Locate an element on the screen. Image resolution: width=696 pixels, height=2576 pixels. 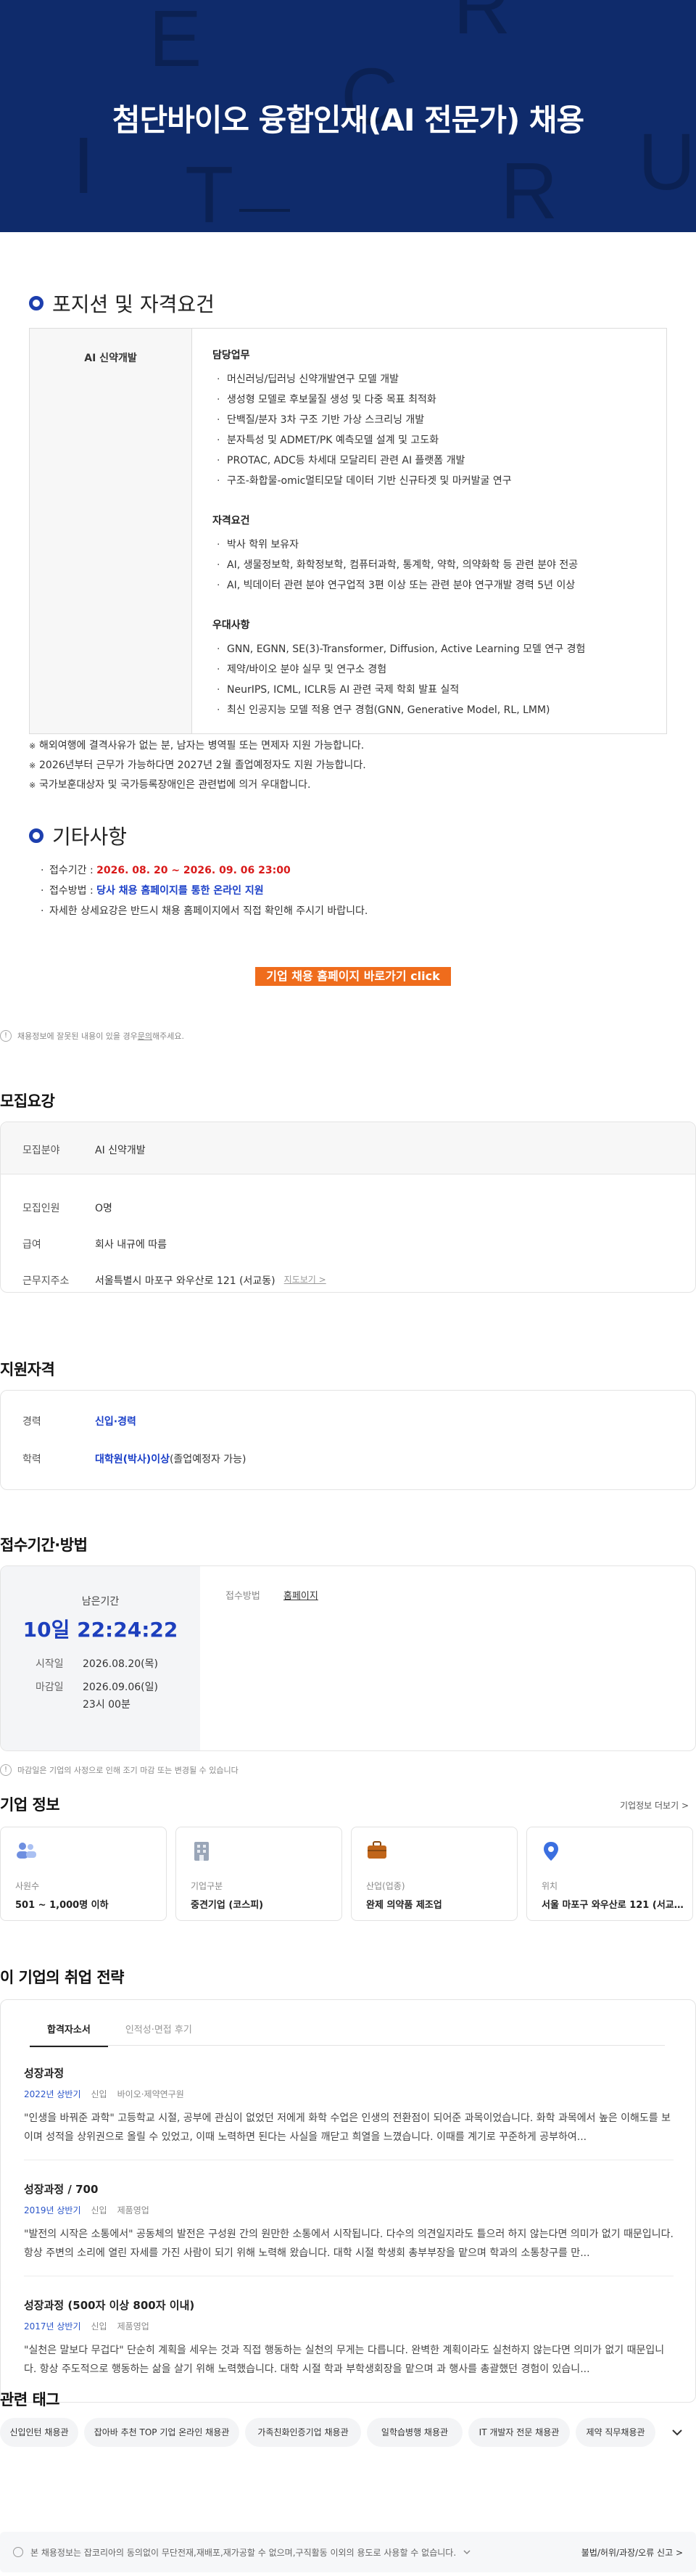
hero-ghost-letter: R is located at coordinates (529, 189).